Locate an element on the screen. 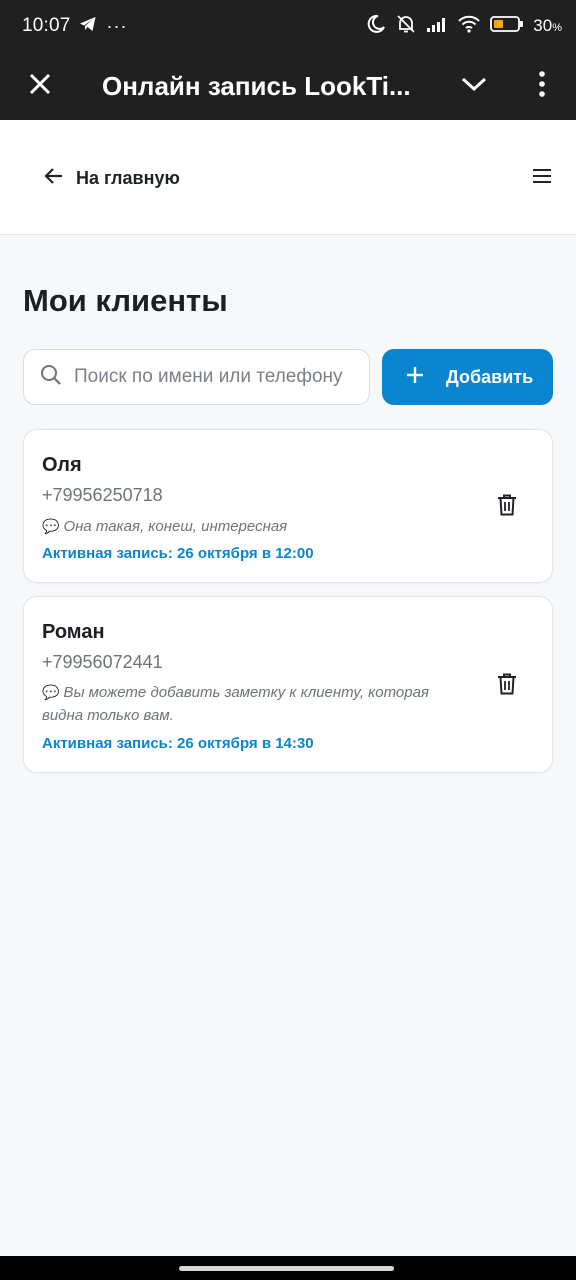 The image size is (576, 1280). site-header: На главную is located at coordinates (288, 177).